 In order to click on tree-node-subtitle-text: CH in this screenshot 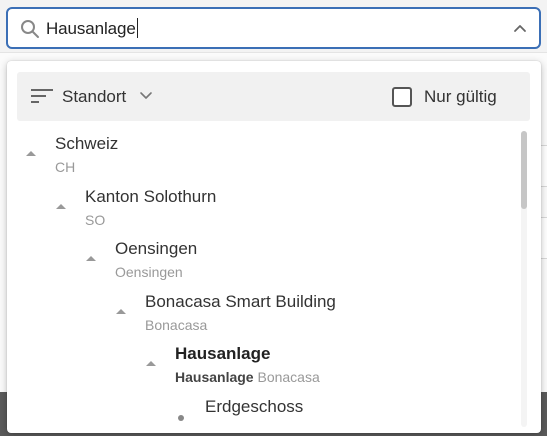, I will do `click(65, 167)`.